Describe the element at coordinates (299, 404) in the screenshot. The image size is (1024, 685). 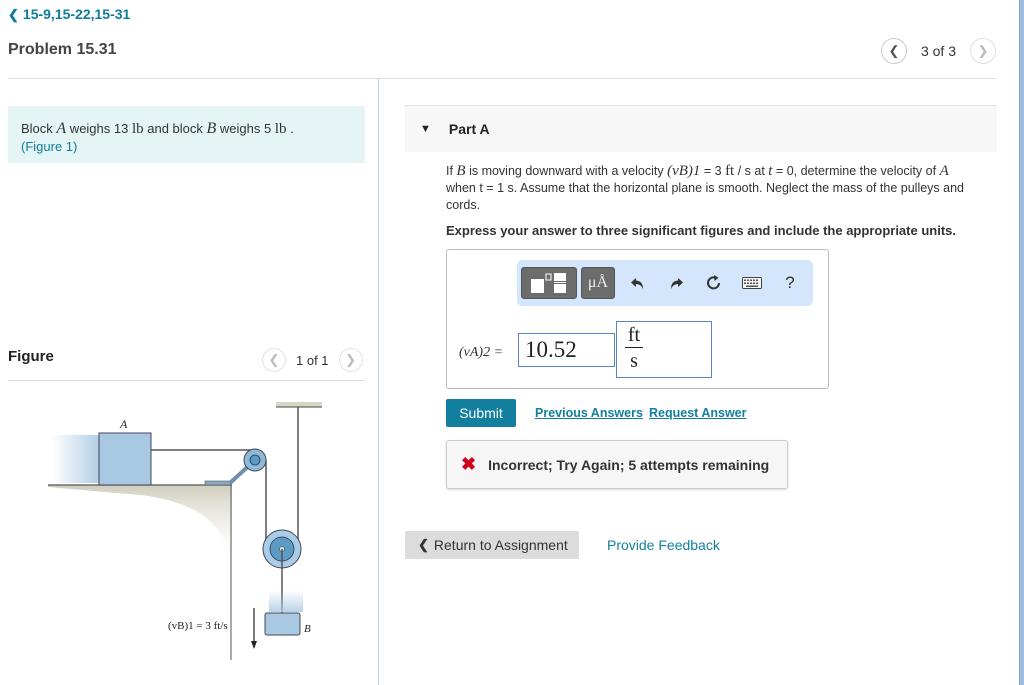
I see `ceiling` at that location.